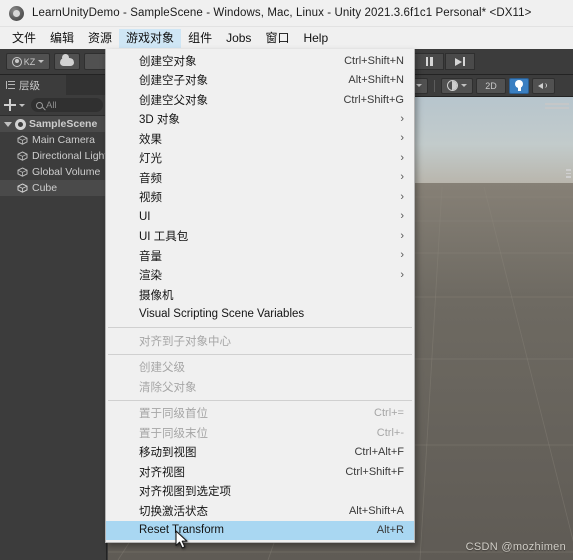  Describe the element at coordinates (200, 38) in the screenshot. I see `menu-component: 组件` at that location.